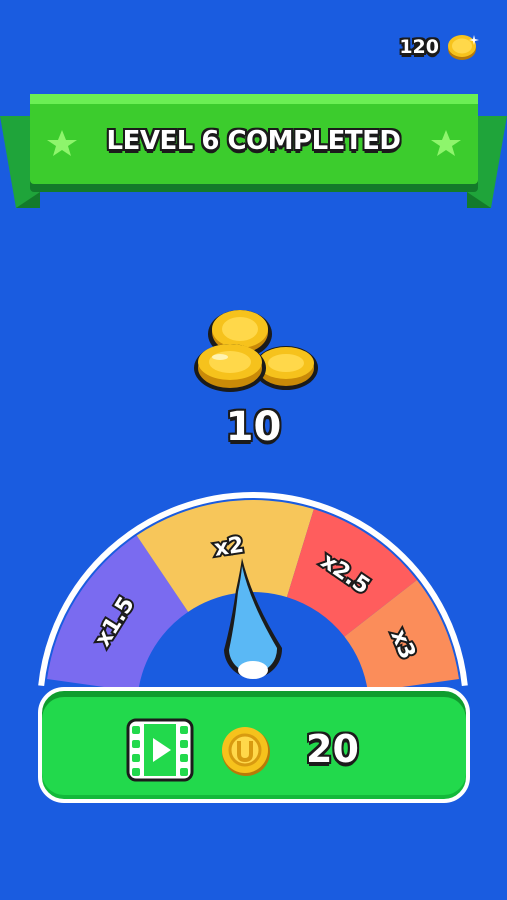 The height and width of the screenshot is (900, 507). What do you see at coordinates (419, 47) in the screenshot?
I see `coin-balance: 120` at bounding box center [419, 47].